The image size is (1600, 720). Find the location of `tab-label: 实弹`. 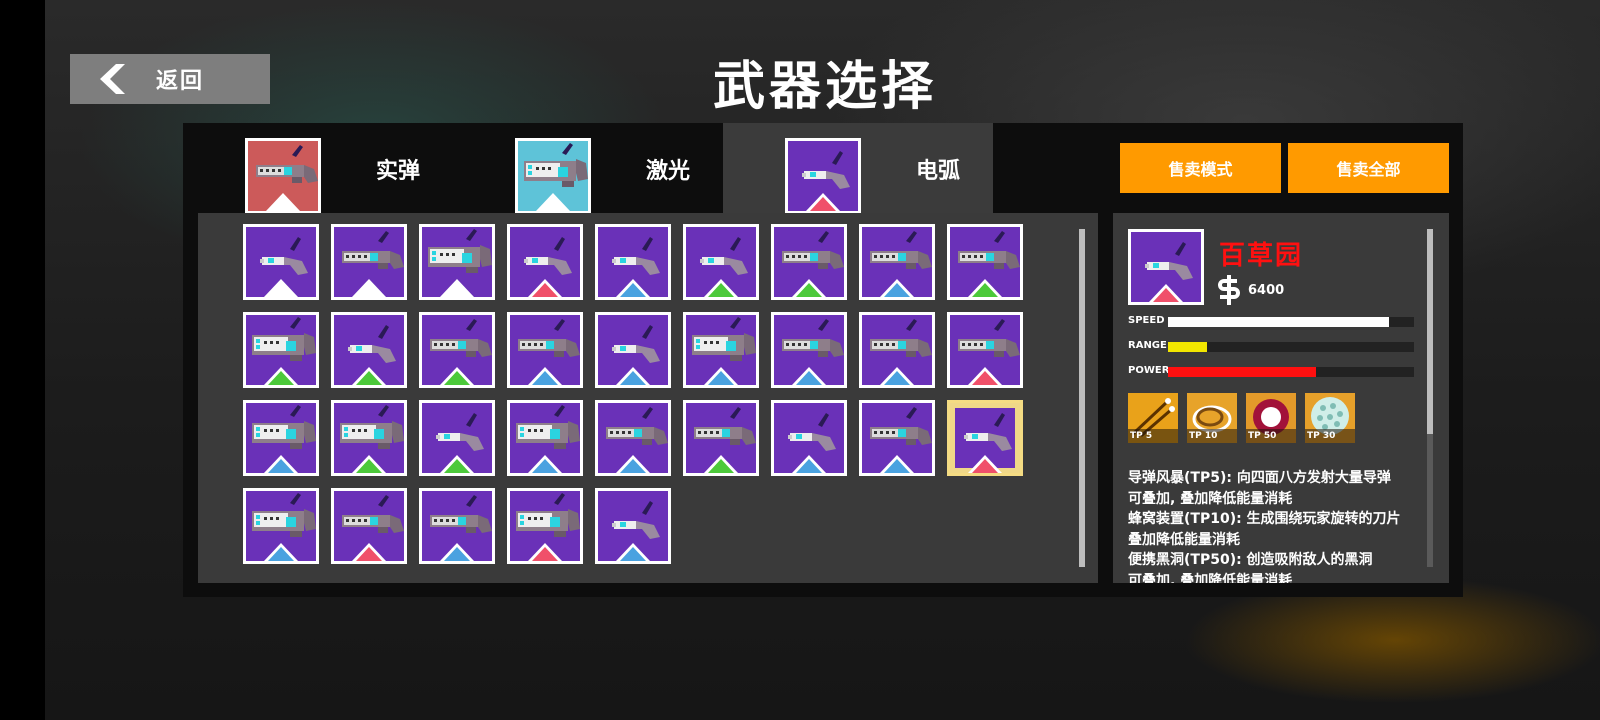

tab-label: 实弹 is located at coordinates (397, 171).